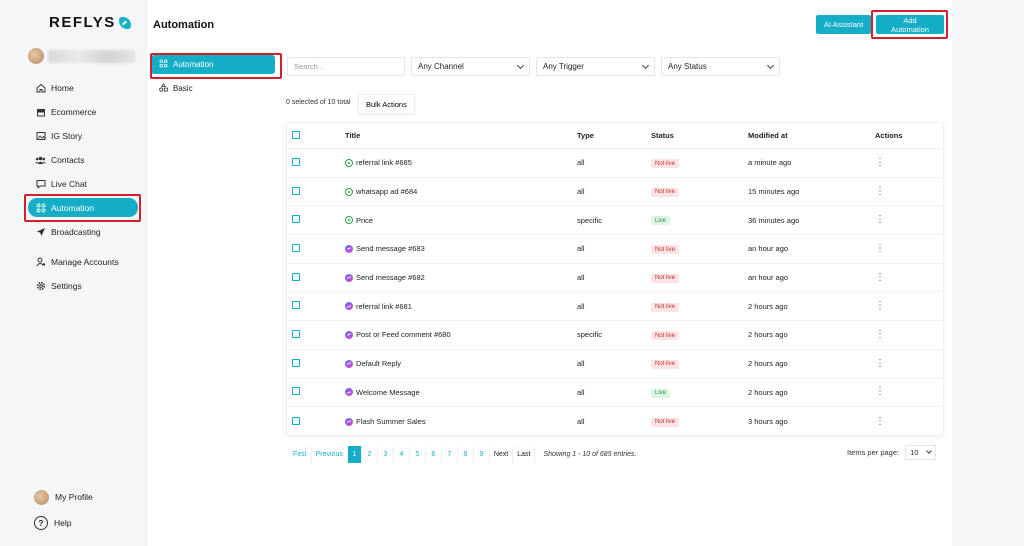 This screenshot has width=1024, height=546. Describe the element at coordinates (384, 162) in the screenshot. I see `row-title: referral link #685` at that location.